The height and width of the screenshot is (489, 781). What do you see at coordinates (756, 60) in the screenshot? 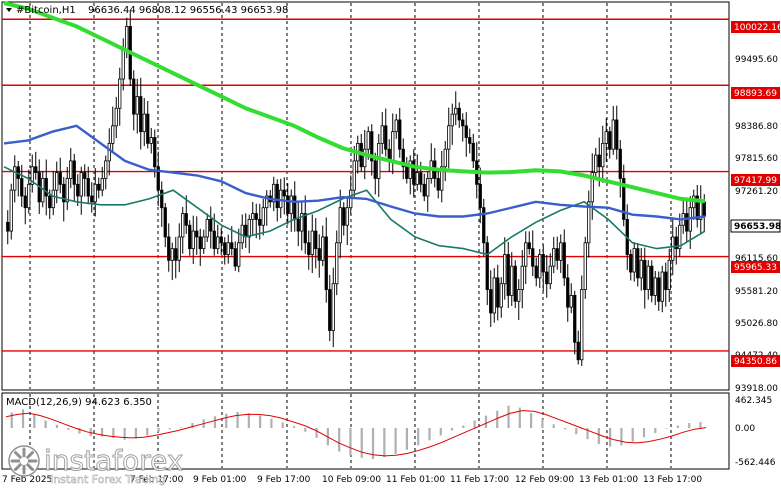
I see `price-tick-label: 99495.60` at bounding box center [756, 60].